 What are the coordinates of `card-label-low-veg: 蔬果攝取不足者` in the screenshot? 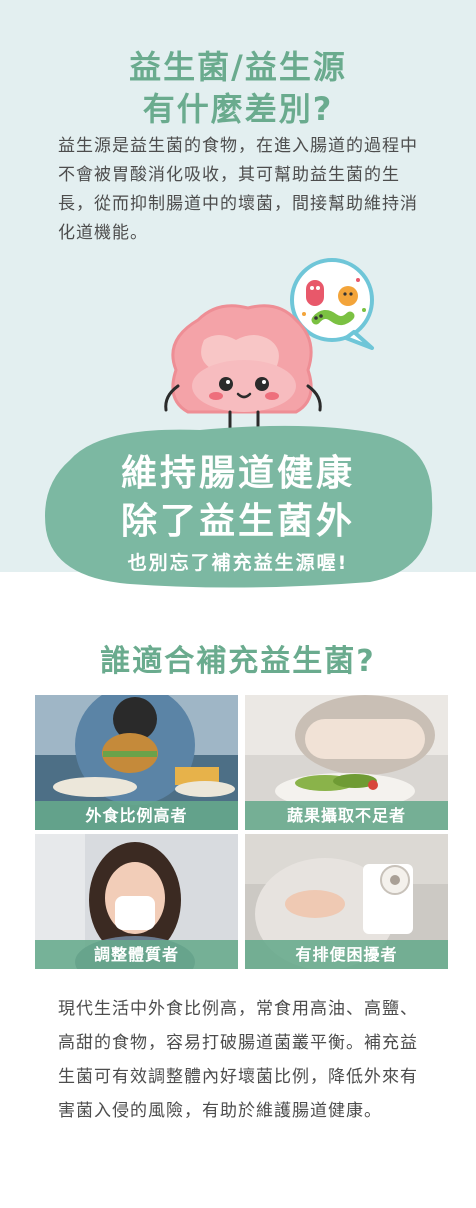 It's located at (346, 815).